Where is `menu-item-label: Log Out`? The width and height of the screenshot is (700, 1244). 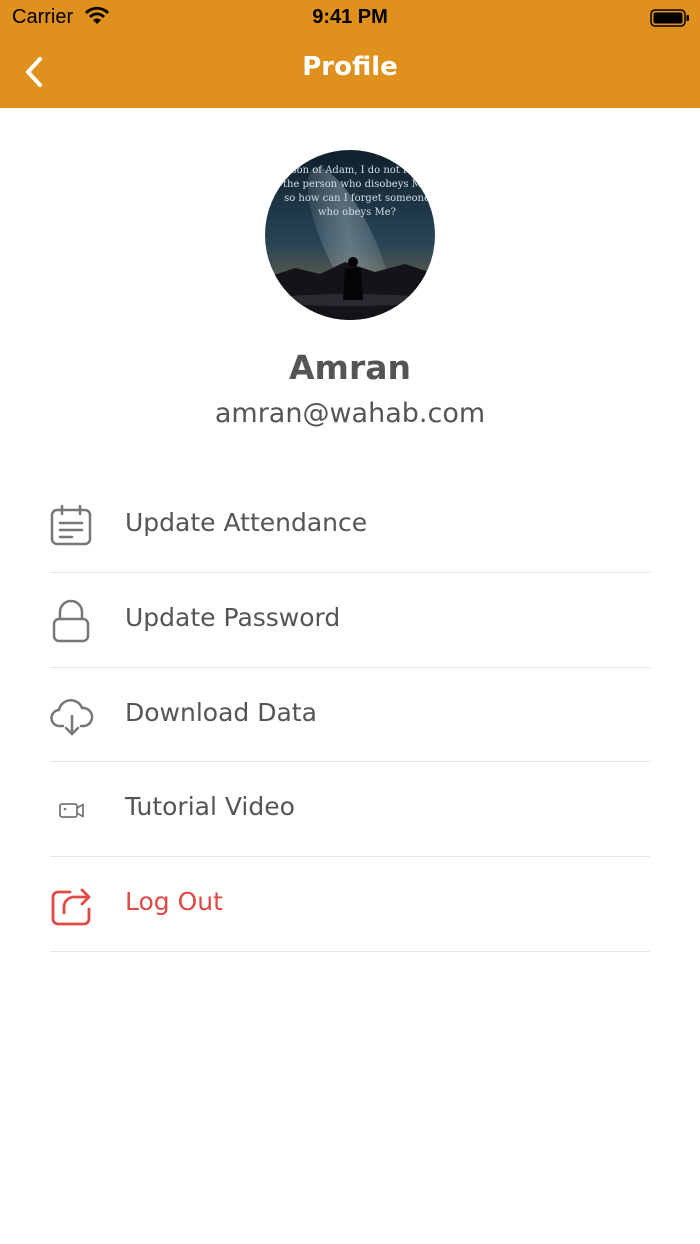 menu-item-label: Log Out is located at coordinates (174, 901).